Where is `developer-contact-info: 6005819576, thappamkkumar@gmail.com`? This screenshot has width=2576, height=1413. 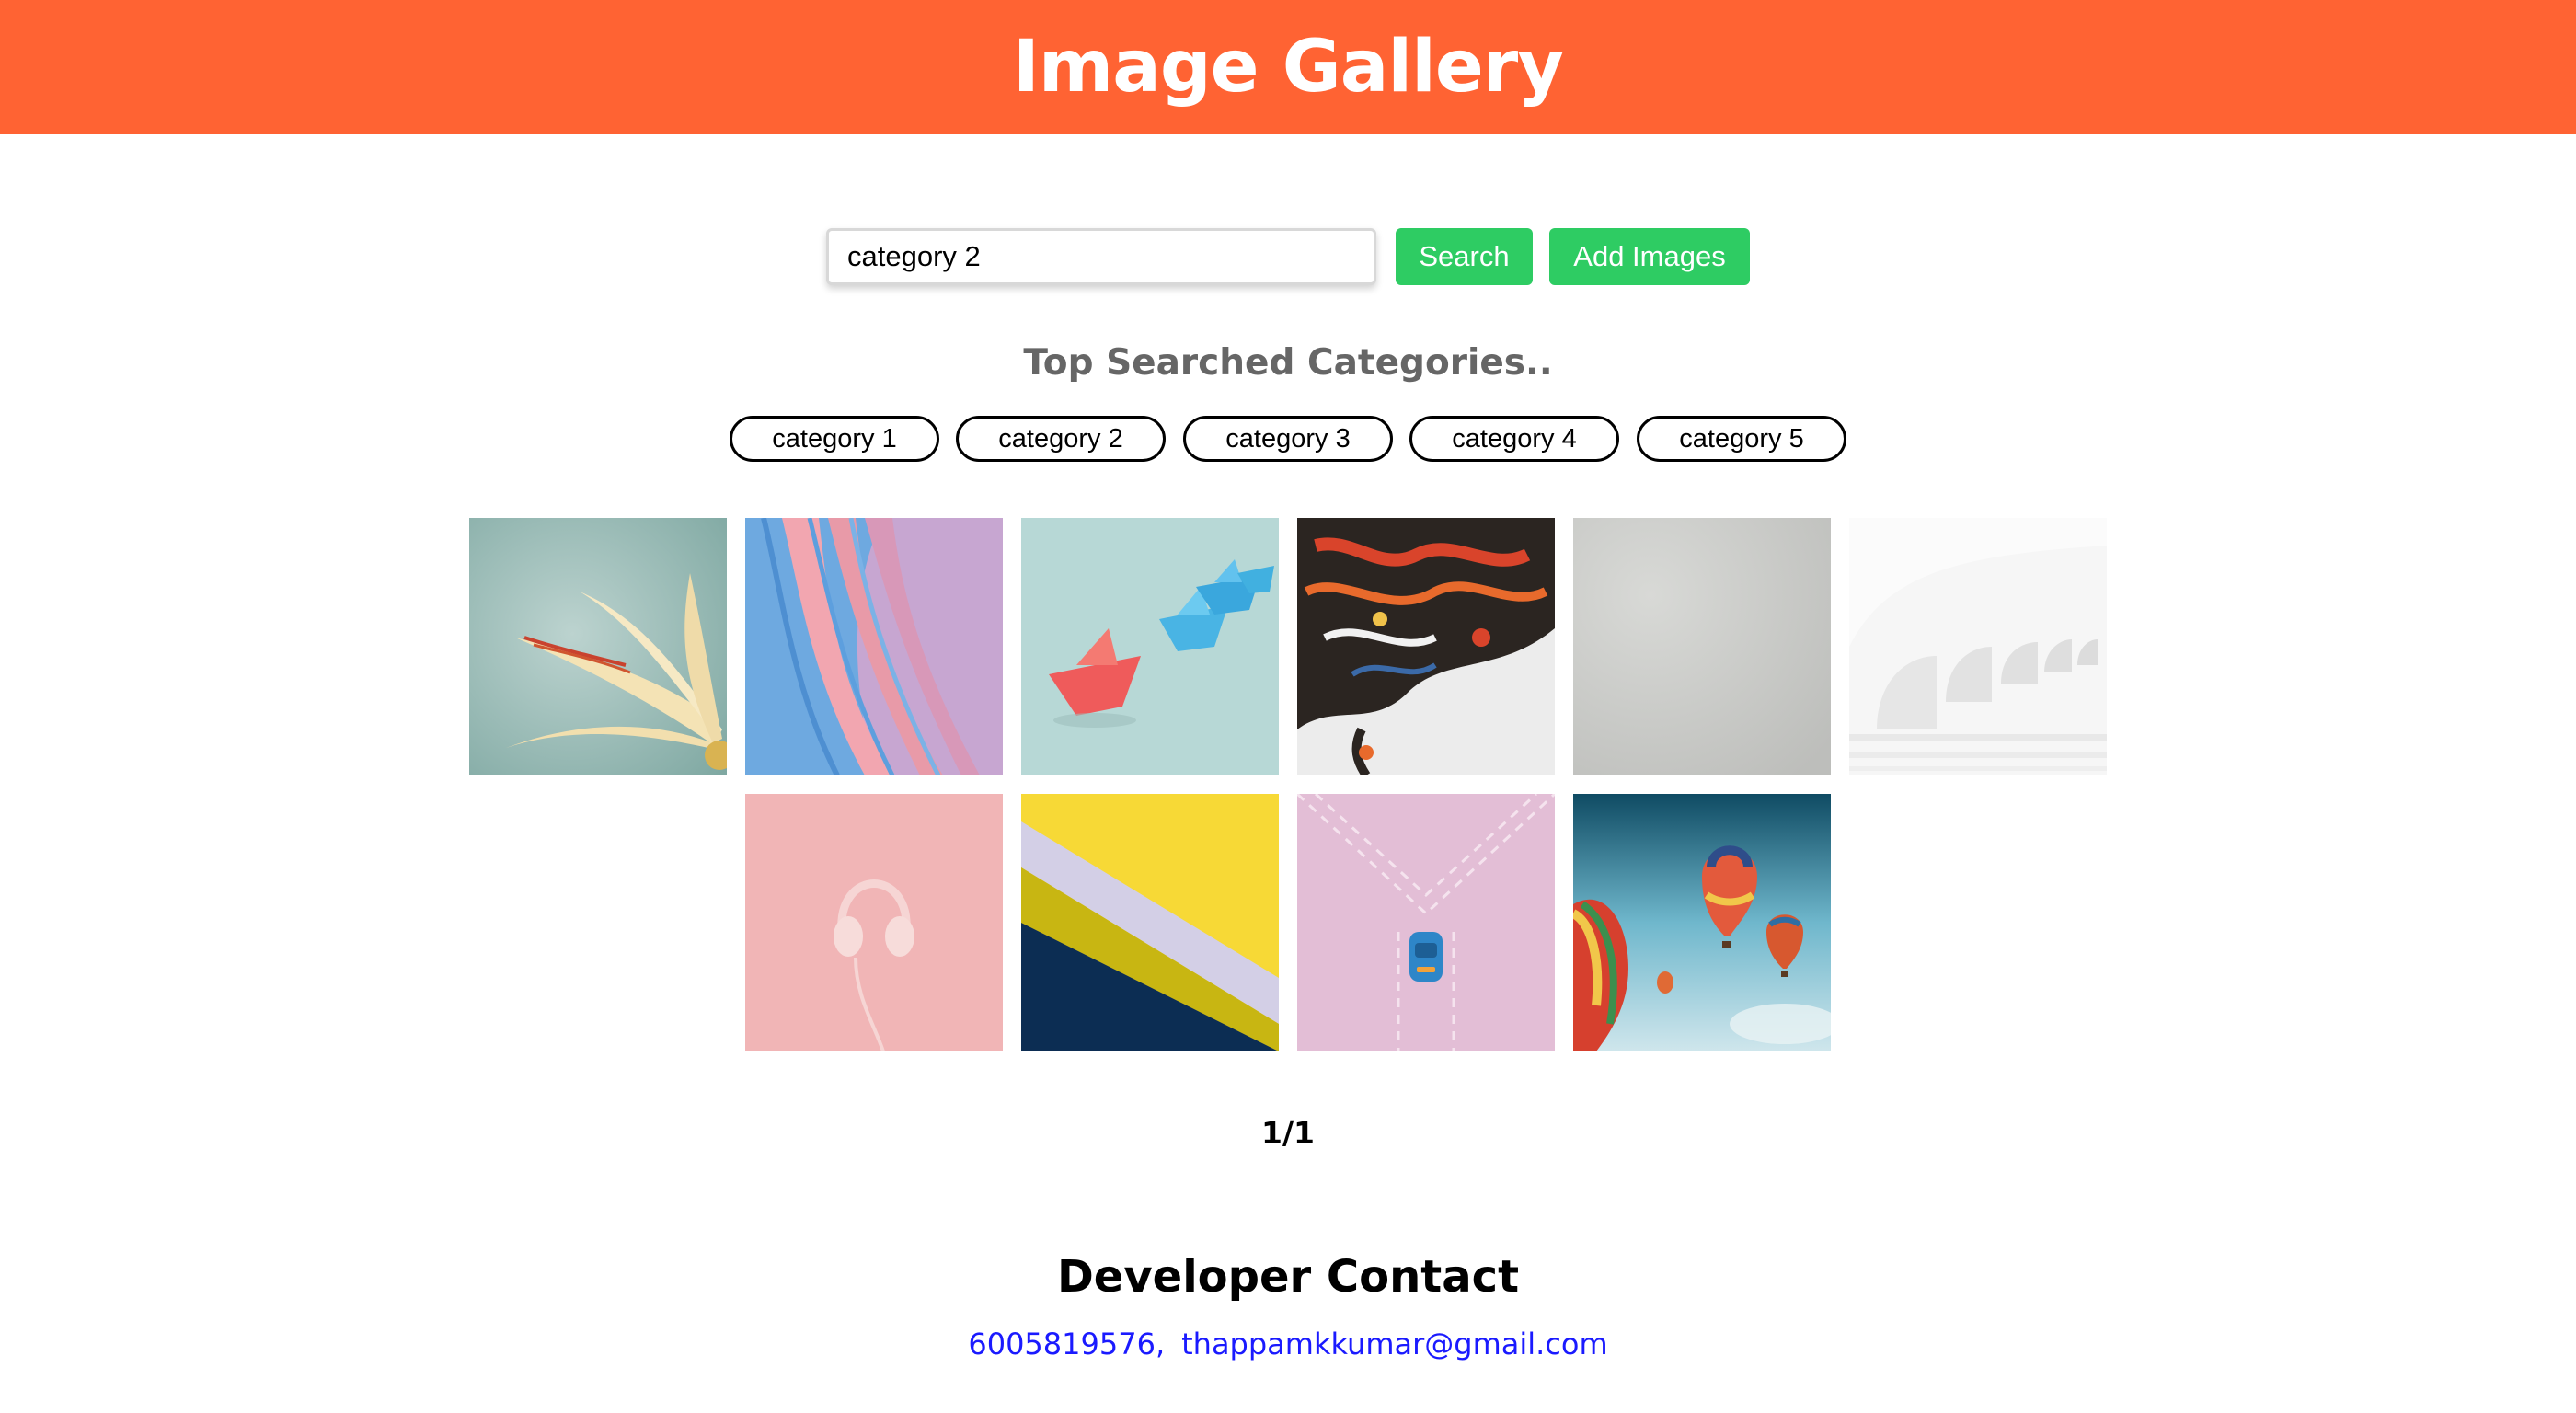 developer-contact-info: 6005819576, thappamkkumar@gmail.com is located at coordinates (1288, 1344).